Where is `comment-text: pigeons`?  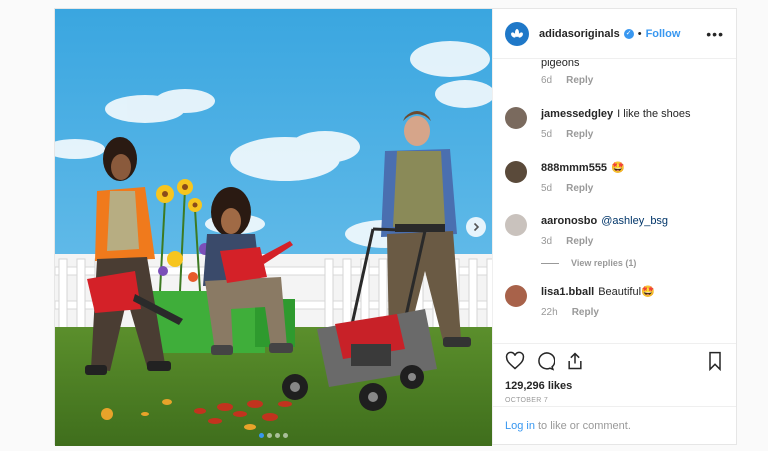 comment-text: pigeons is located at coordinates (560, 64).